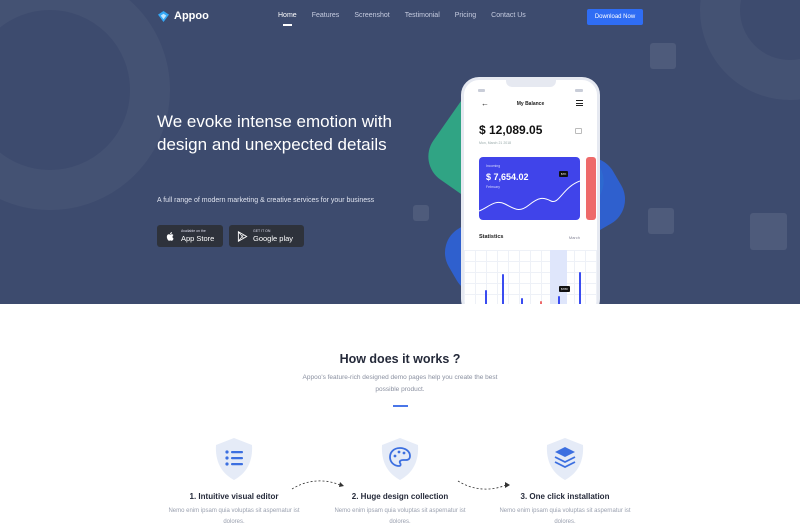 This screenshot has width=800, height=530. I want to click on nav-item-screenshot: Screenshot, so click(371, 15).